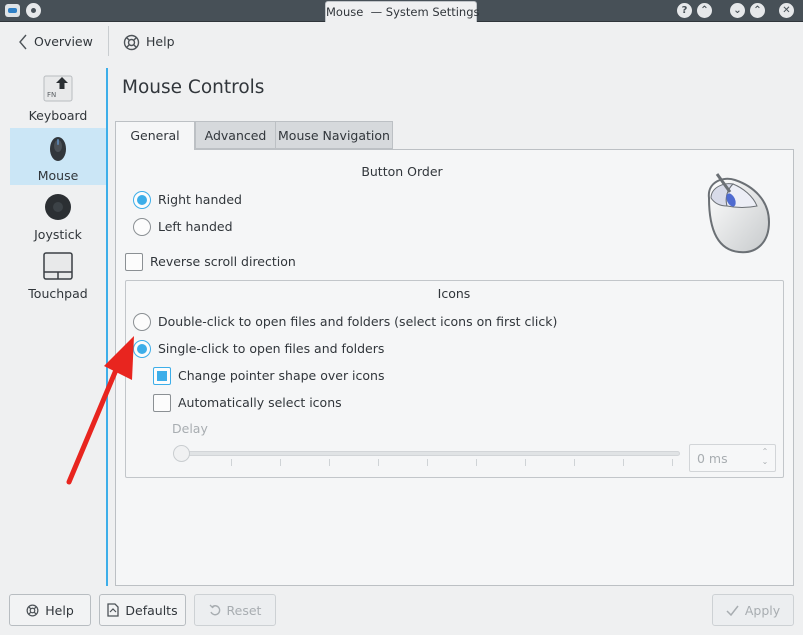 The height and width of the screenshot is (635, 803). What do you see at coordinates (195, 226) in the screenshot?
I see `left-handed-label: Left handed` at bounding box center [195, 226].